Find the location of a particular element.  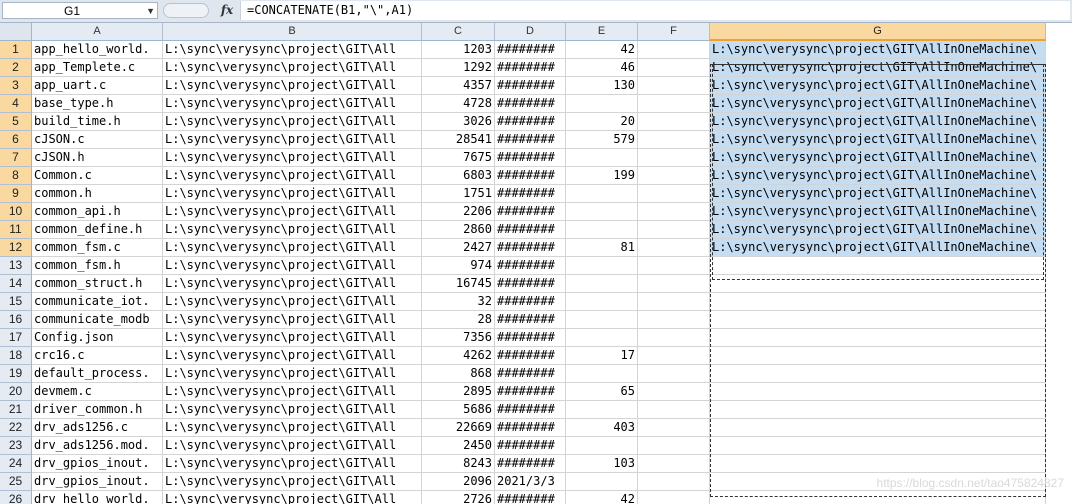

cell-c: 4728 is located at coordinates (458, 104).